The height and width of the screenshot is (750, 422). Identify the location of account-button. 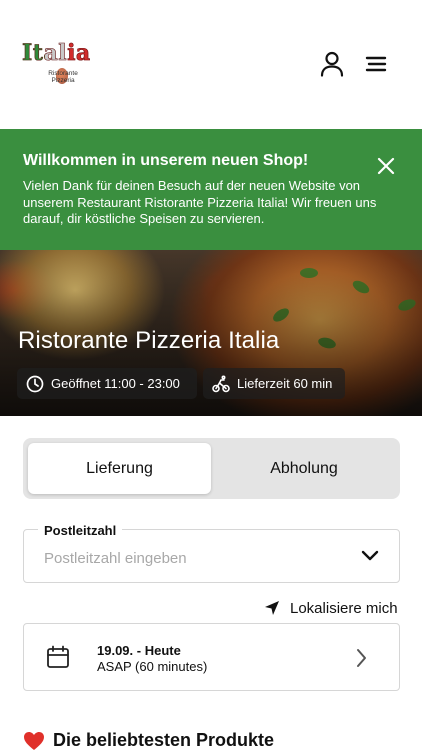
(332, 64).